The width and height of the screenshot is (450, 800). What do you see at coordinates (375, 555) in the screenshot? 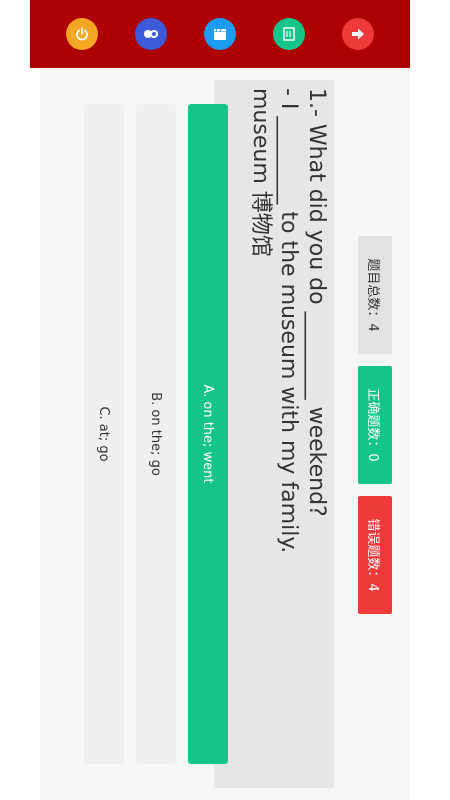
I see `wrong-count-badge: 错误题数：4` at bounding box center [375, 555].